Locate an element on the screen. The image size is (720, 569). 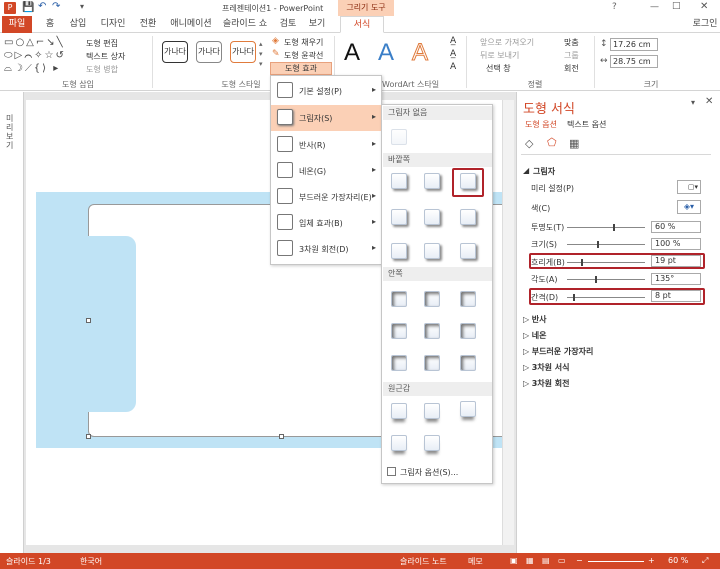
tab-insert: 삽입 is located at coordinates (78, 24).